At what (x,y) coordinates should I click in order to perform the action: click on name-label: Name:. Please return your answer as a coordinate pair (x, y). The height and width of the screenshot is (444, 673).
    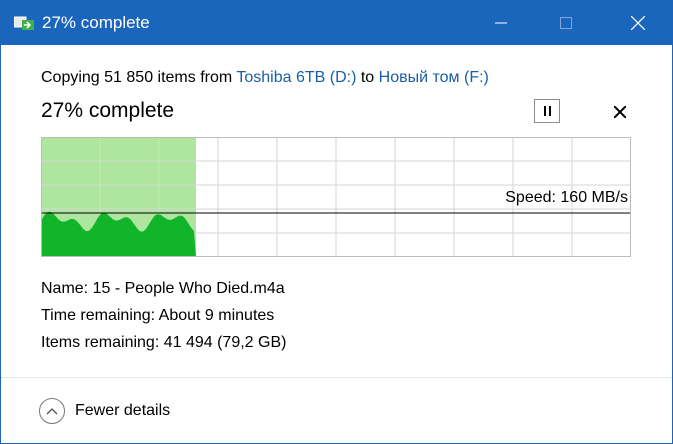
    Looking at the image, I should click on (65, 288).